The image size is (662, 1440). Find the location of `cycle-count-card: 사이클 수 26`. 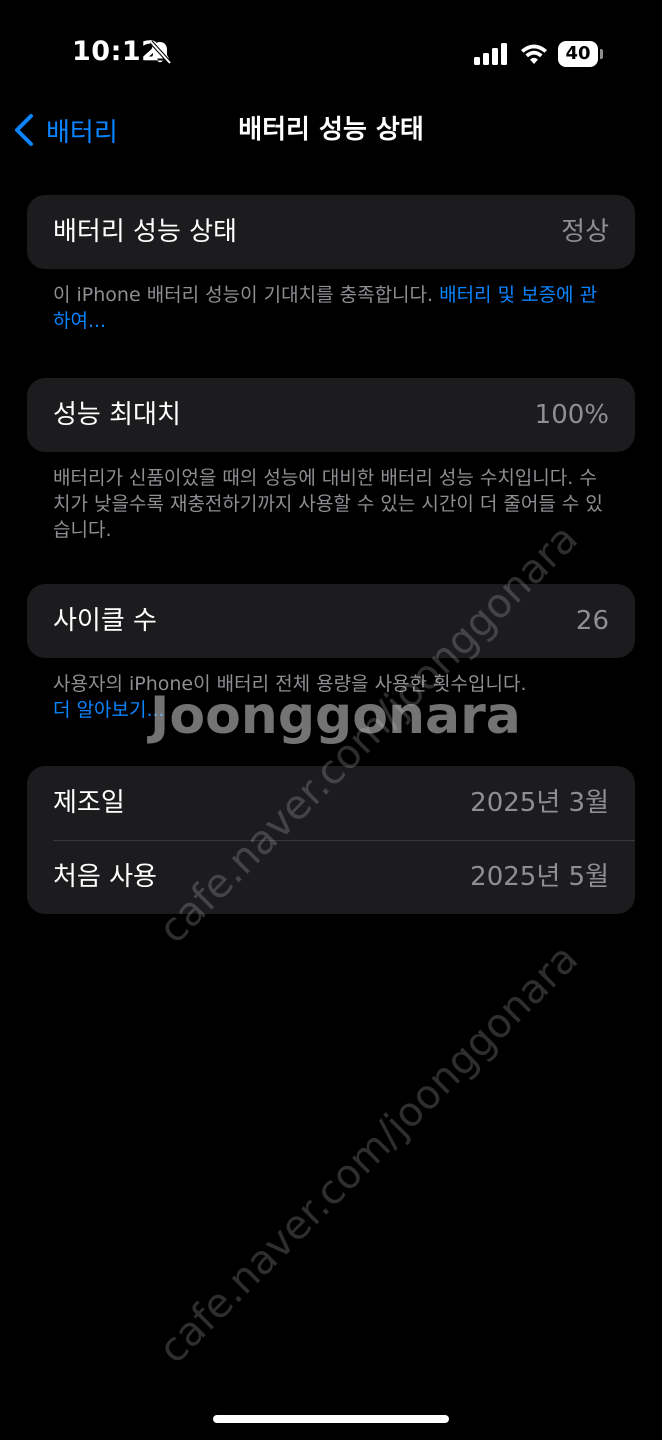

cycle-count-card: 사이클 수 26 is located at coordinates (331, 621).